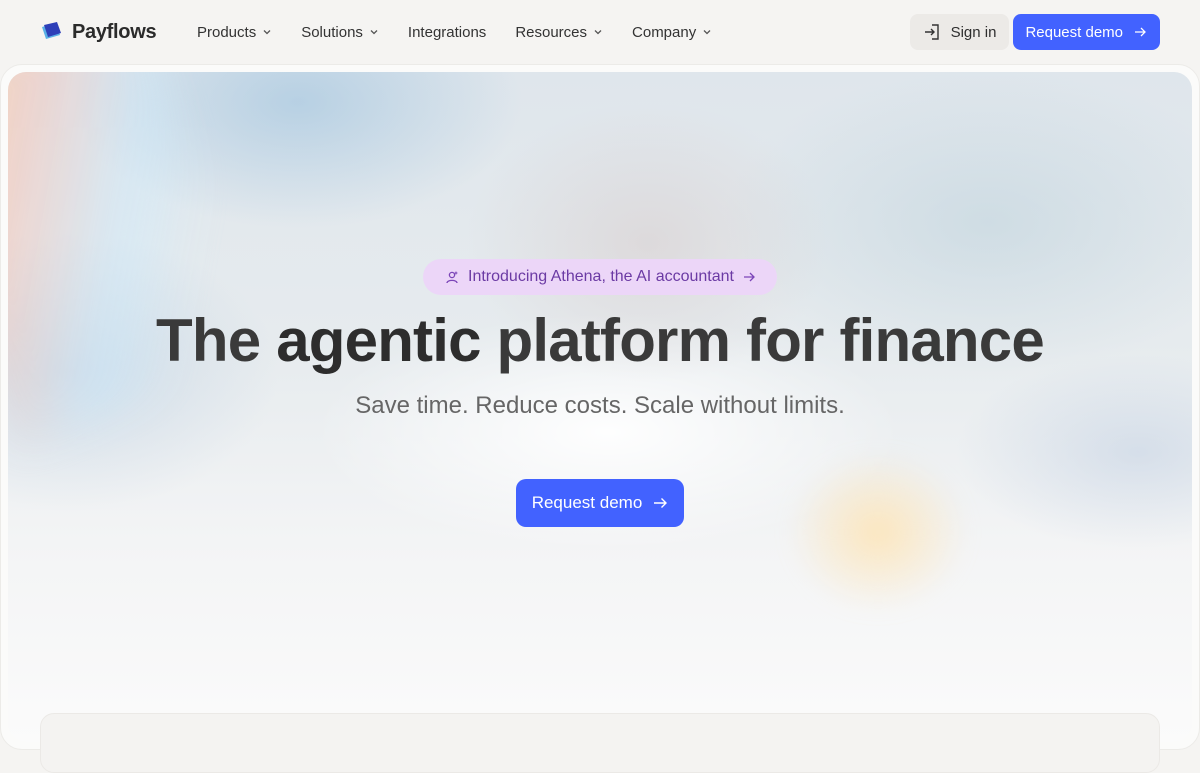 The image size is (1200, 773). Describe the element at coordinates (227, 32) in the screenshot. I see `nav-item-label: Products` at that location.